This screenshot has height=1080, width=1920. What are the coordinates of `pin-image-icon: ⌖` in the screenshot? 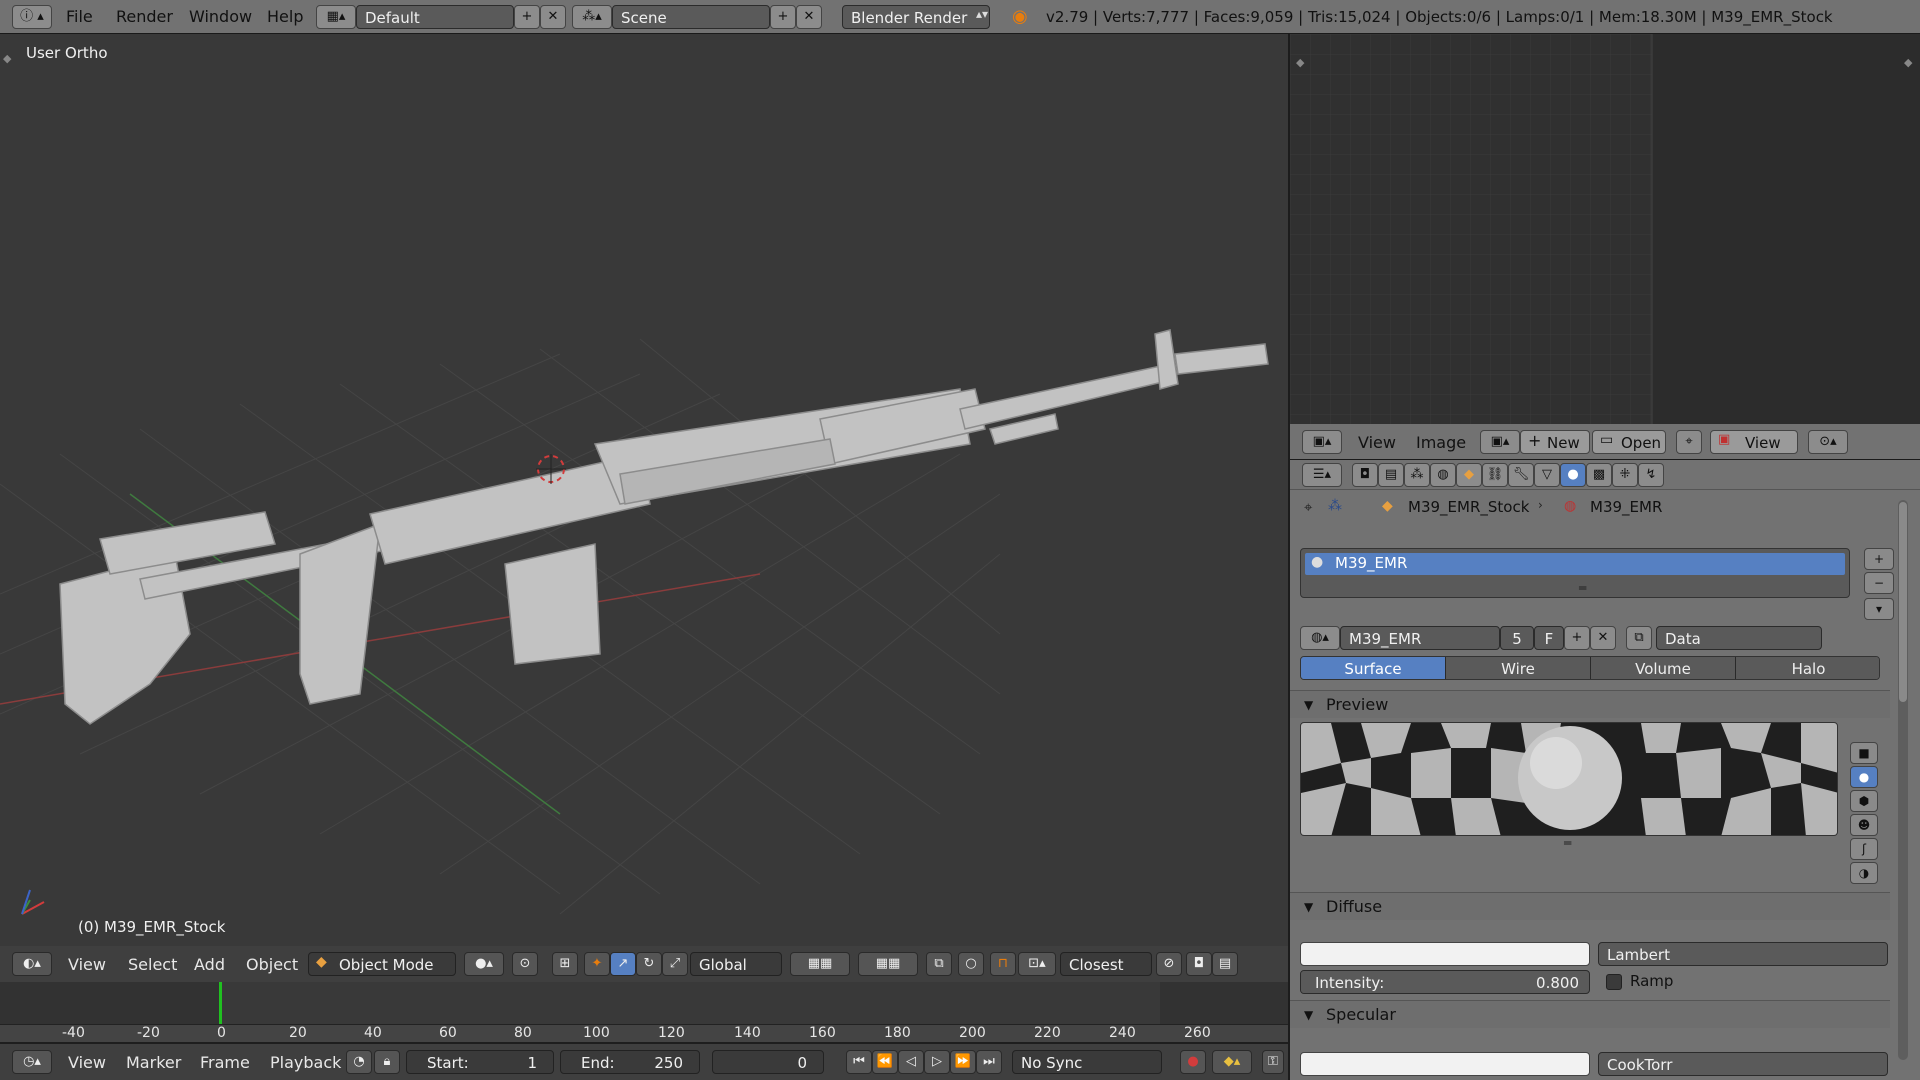 It's located at (1689, 442).